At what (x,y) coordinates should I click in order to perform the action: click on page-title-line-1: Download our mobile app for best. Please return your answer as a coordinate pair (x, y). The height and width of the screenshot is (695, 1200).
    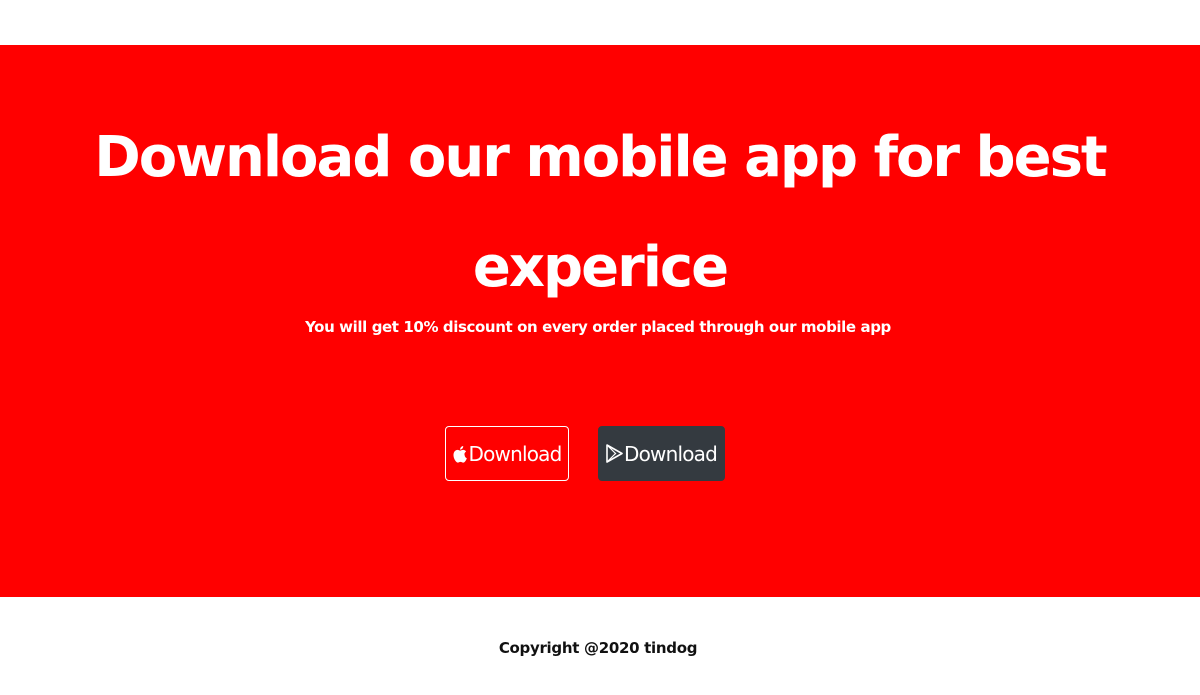
    Looking at the image, I should click on (600, 157).